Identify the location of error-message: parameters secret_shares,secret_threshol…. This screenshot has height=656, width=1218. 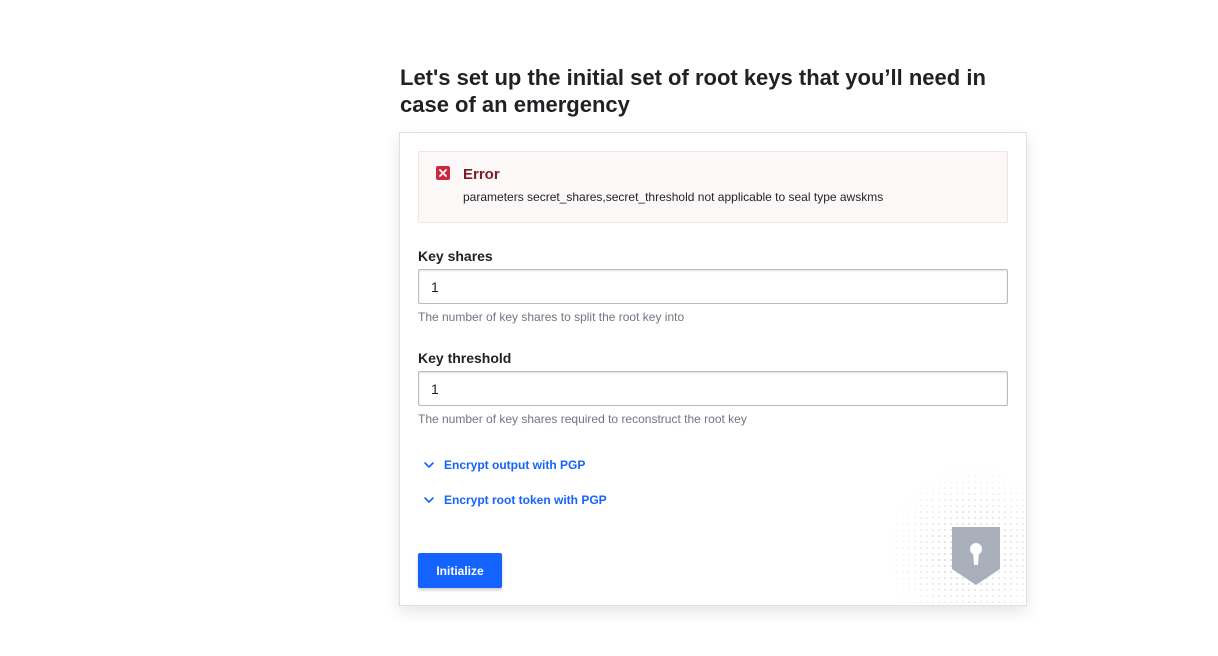
(673, 197).